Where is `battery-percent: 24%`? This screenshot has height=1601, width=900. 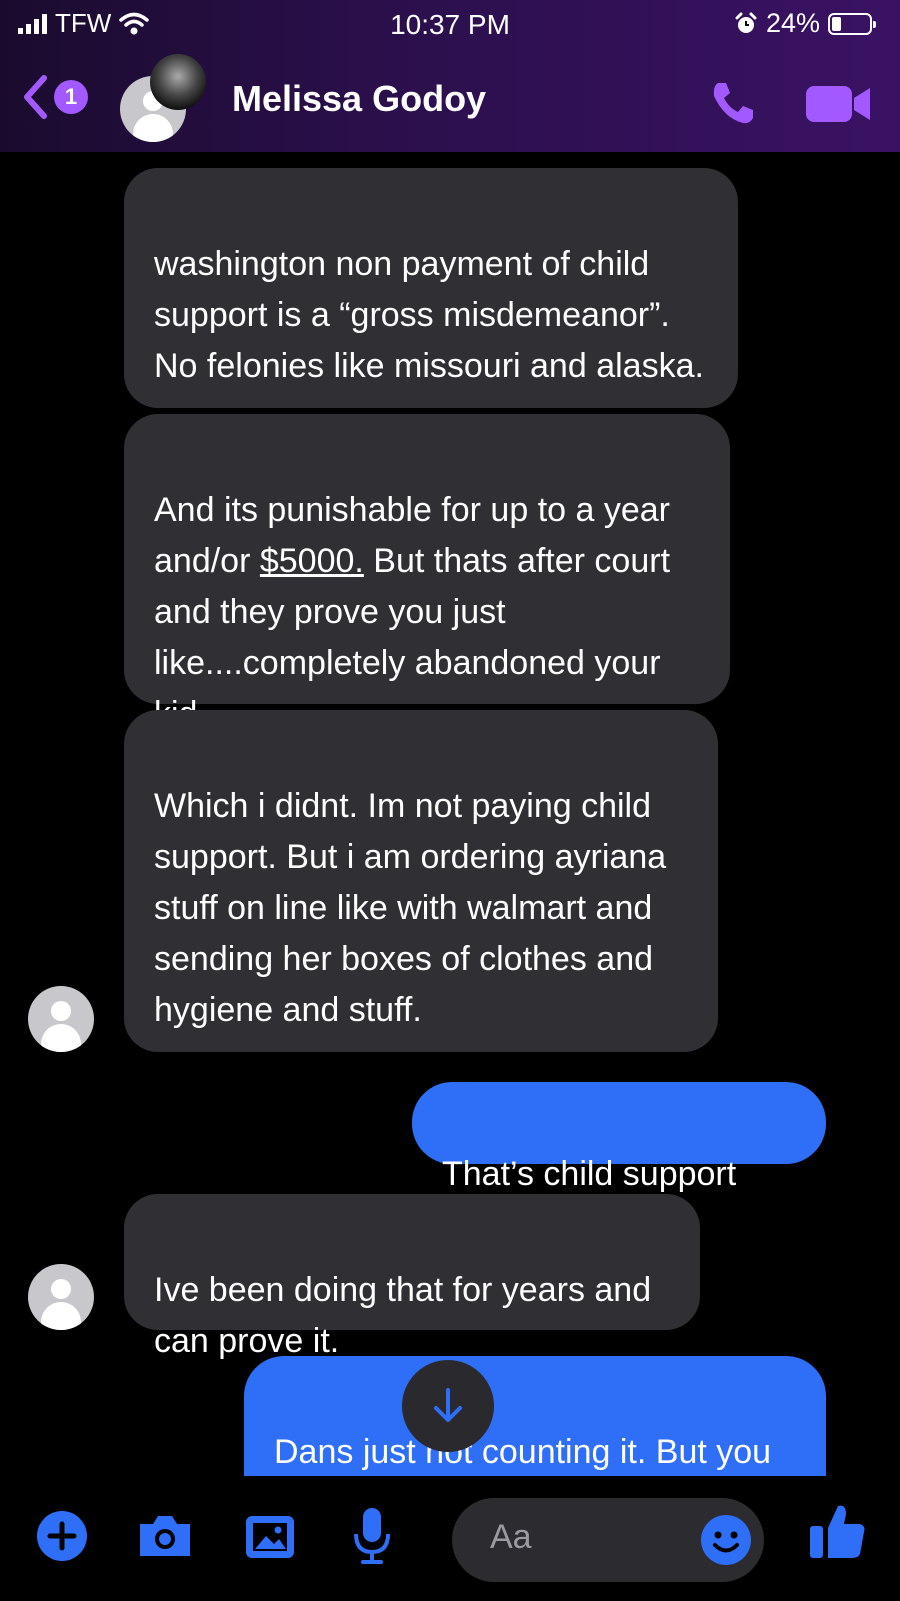
battery-percent: 24% is located at coordinates (792, 23).